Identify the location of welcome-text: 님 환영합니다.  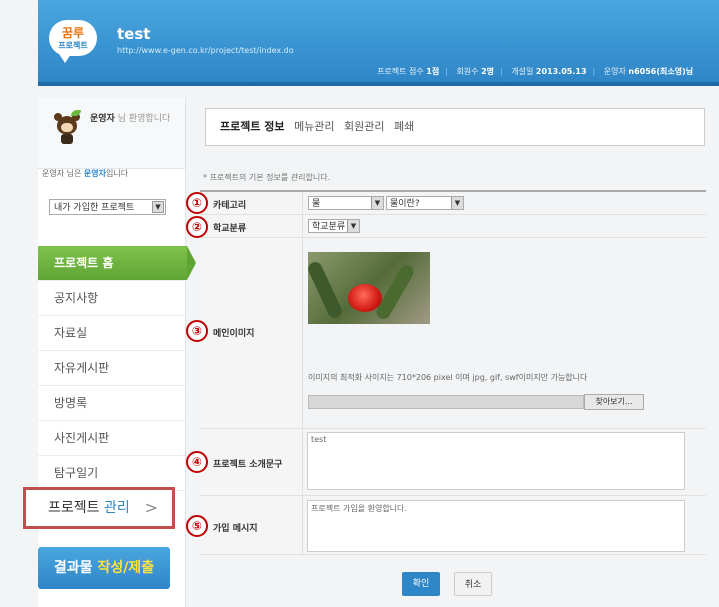
(144, 119).